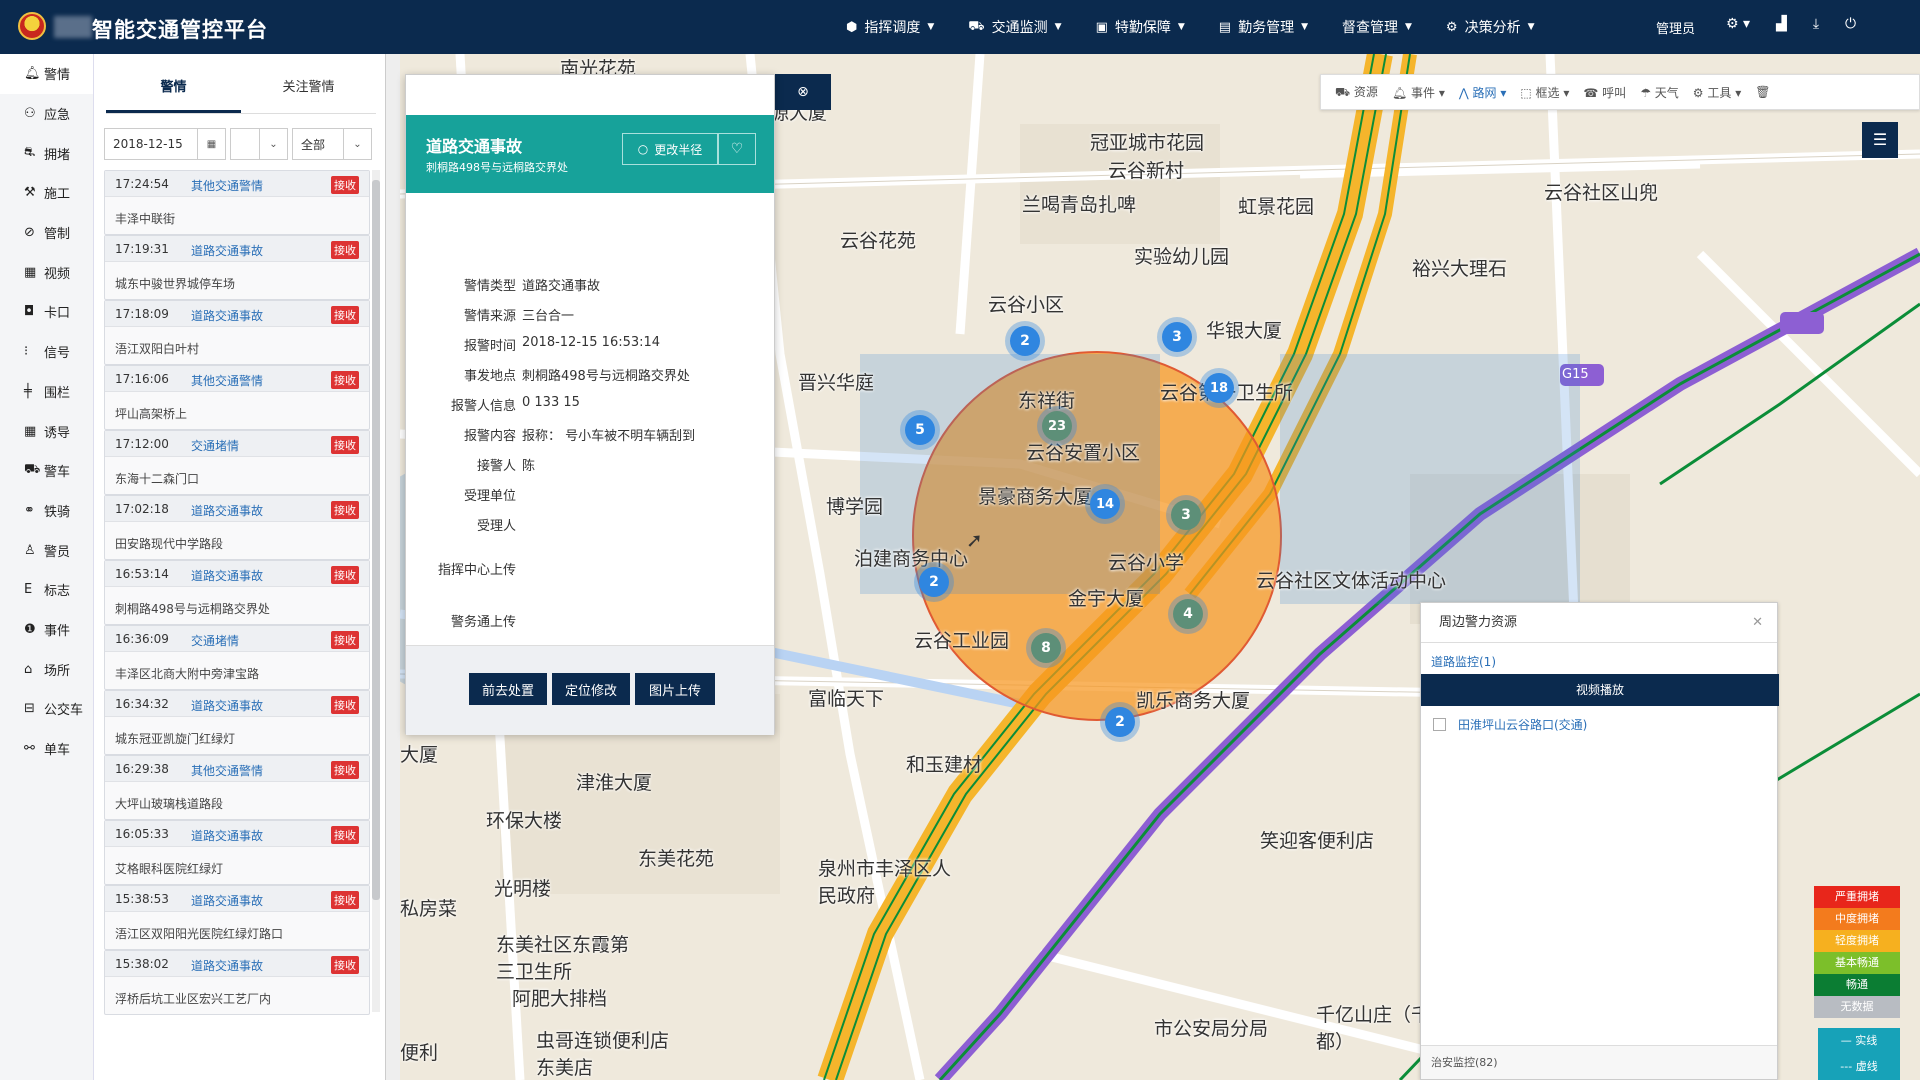 Image resolution: width=1920 pixels, height=1080 pixels. Describe the element at coordinates (237, 917) in the screenshot. I see `alert-card: 15:38:53 道路交通事故 接收 浯江区双阳阳光医院红绿灯路口` at that location.